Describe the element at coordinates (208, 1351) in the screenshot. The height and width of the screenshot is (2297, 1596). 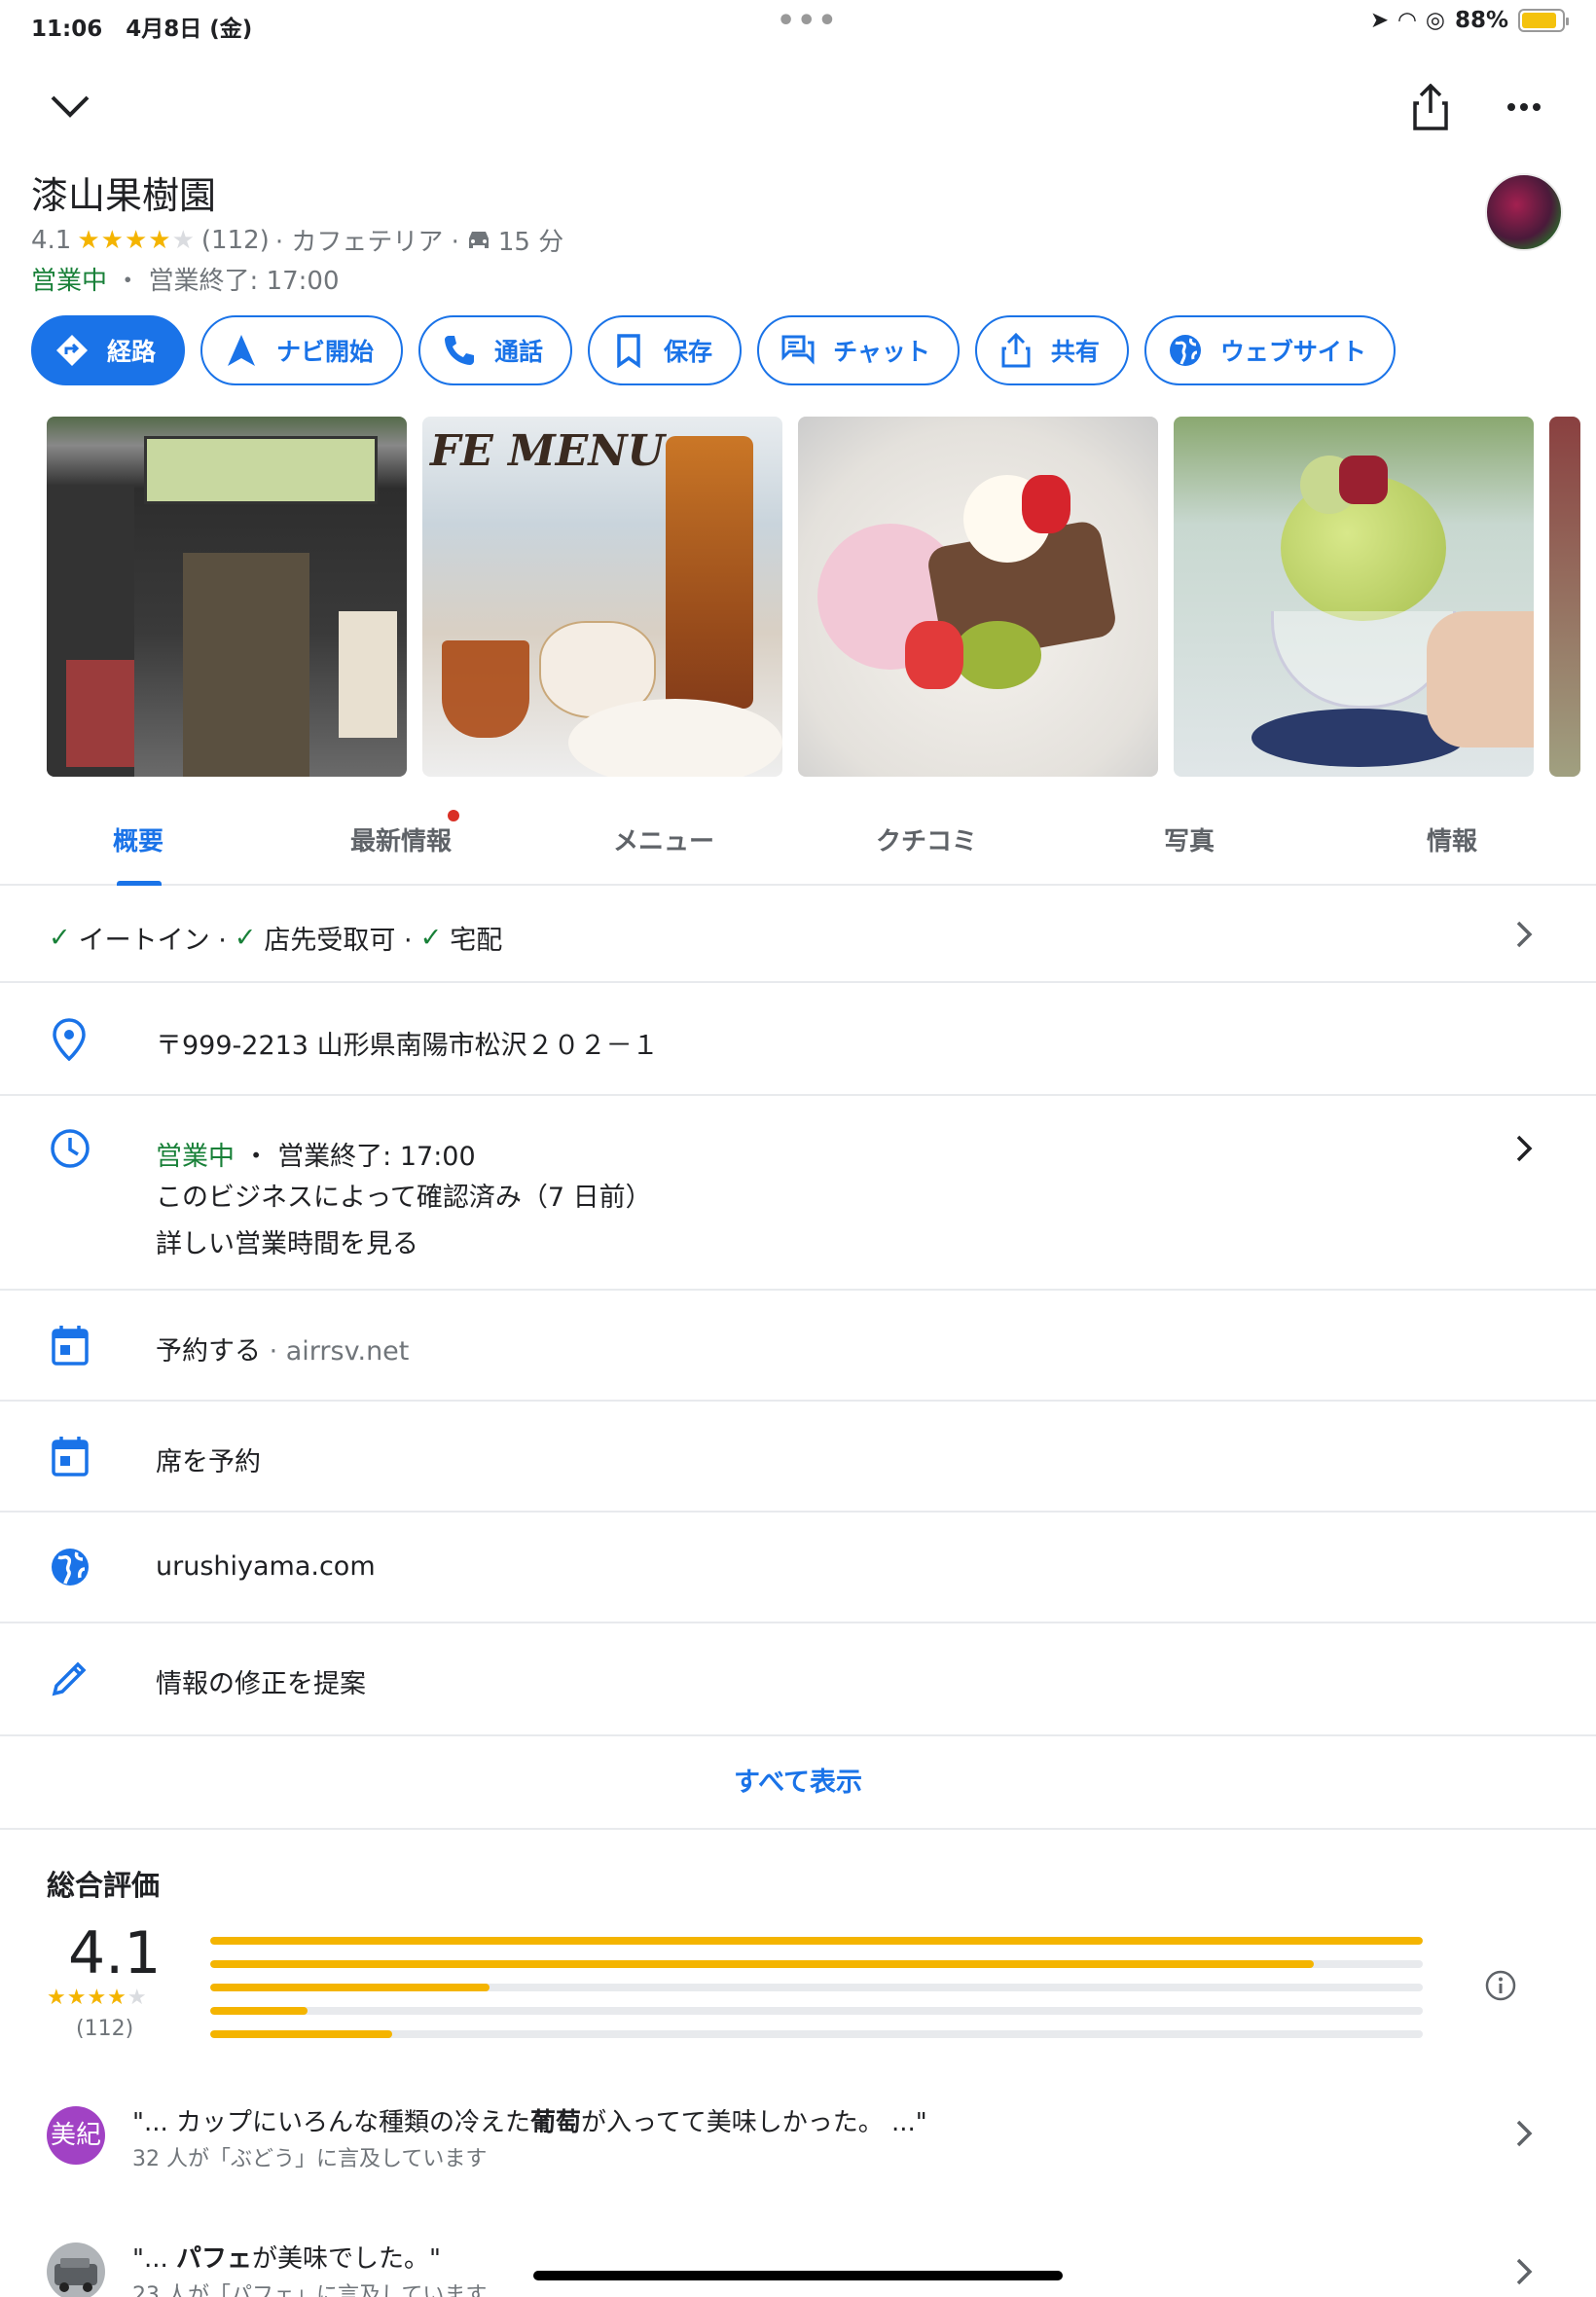
I see `reserve-label: 予約する` at that location.